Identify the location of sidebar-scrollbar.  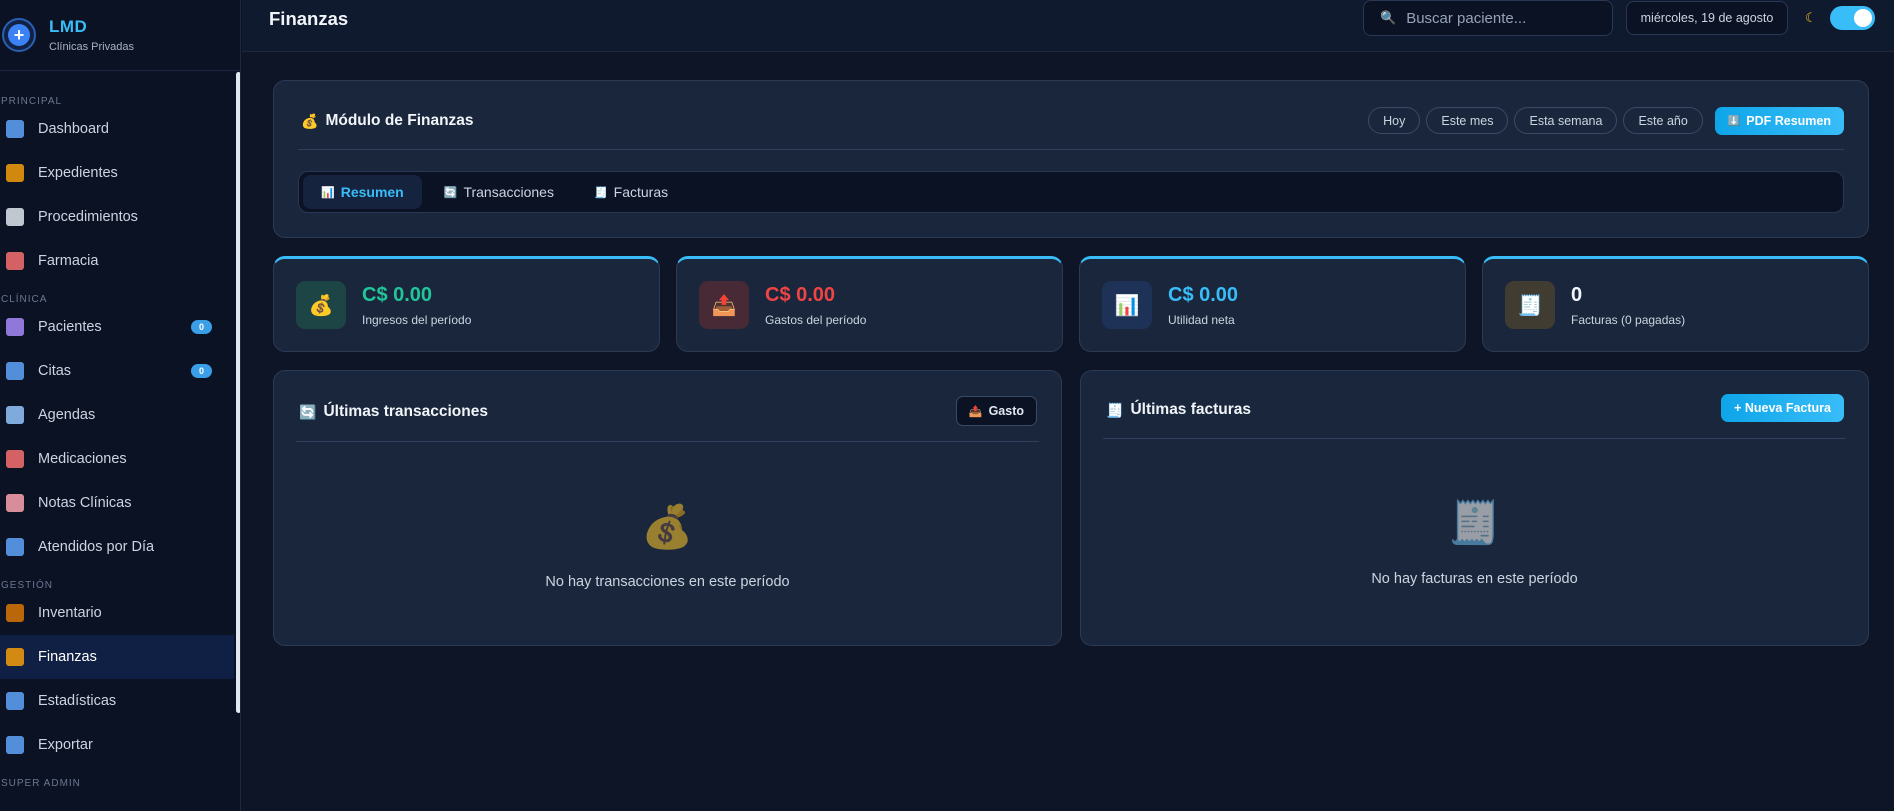
(238, 392).